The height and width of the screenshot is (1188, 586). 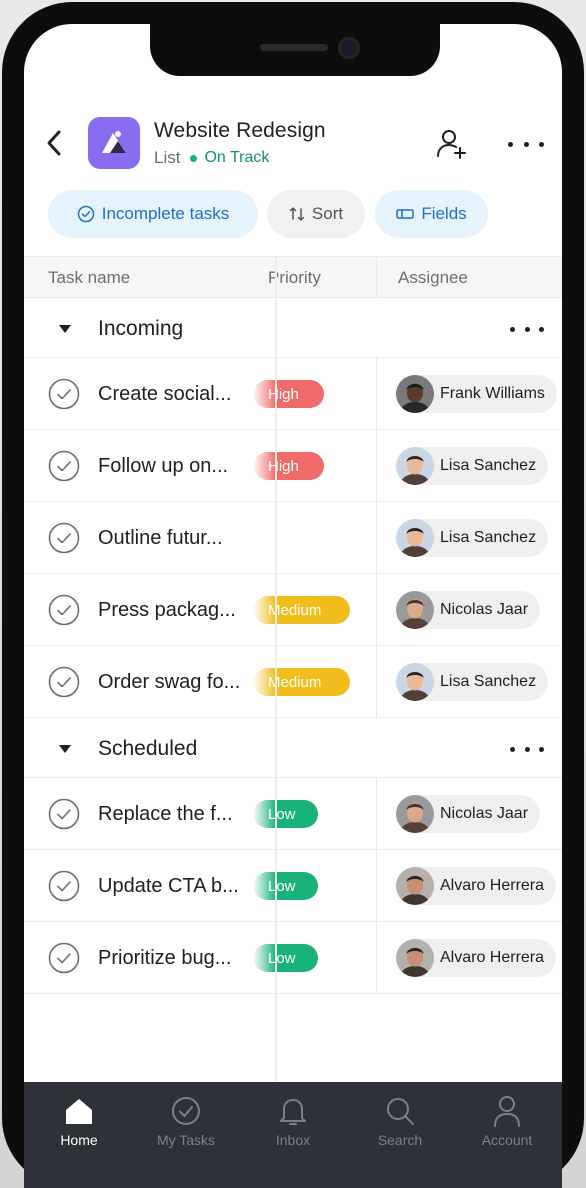 What do you see at coordinates (400, 1140) in the screenshot?
I see `tab-search-label: Search` at bounding box center [400, 1140].